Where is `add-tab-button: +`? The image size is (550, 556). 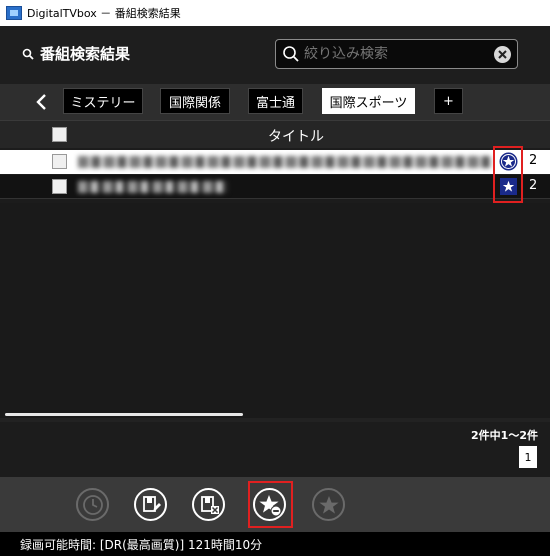
add-tab-button: + is located at coordinates (448, 101).